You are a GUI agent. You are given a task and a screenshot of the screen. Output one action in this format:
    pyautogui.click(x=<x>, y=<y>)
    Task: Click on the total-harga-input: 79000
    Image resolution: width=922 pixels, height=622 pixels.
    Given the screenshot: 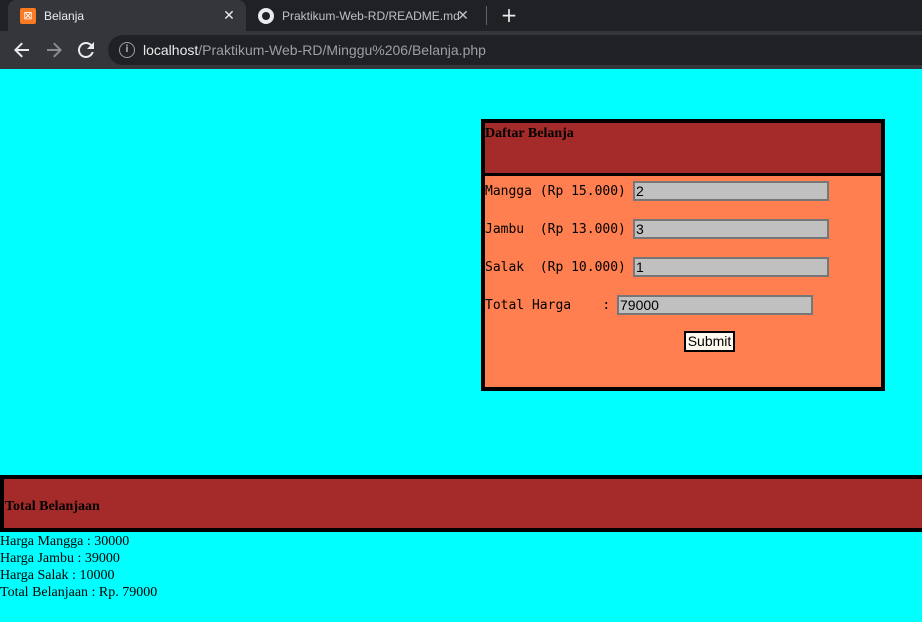 What is the action you would take?
    pyautogui.click(x=715, y=305)
    